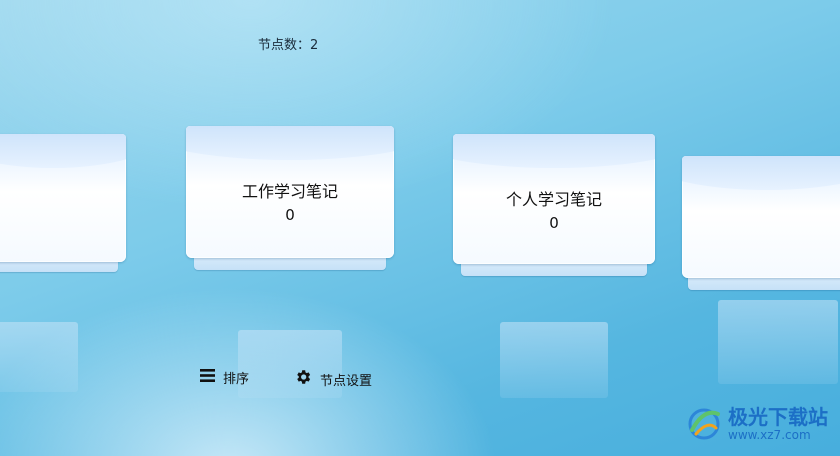 The width and height of the screenshot is (840, 456). I want to click on menu-lines-icon, so click(207, 377).